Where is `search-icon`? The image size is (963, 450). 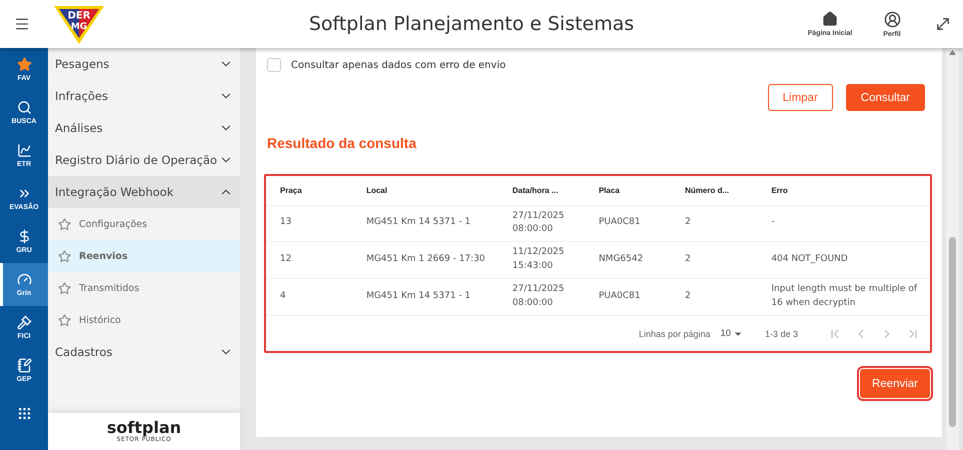 search-icon is located at coordinates (24, 107).